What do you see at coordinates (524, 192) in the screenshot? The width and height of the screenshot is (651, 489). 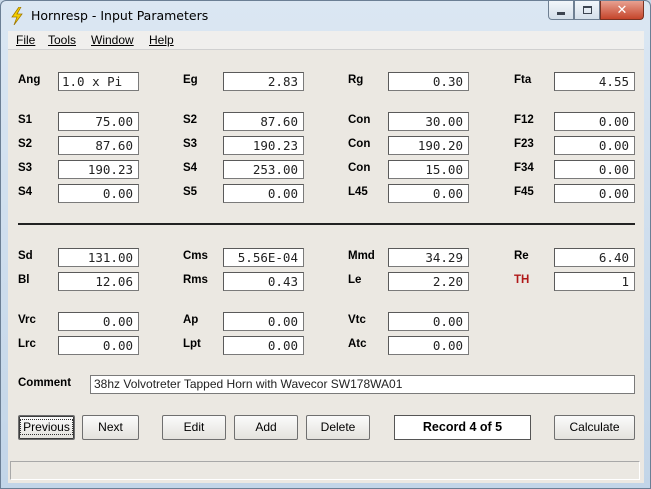 I see `param-label: F45` at bounding box center [524, 192].